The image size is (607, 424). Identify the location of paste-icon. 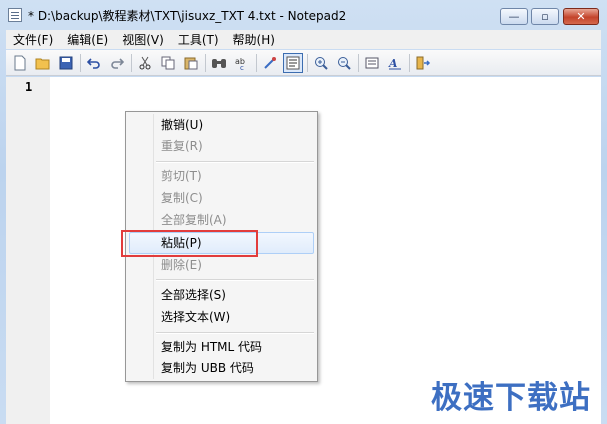
(191, 63).